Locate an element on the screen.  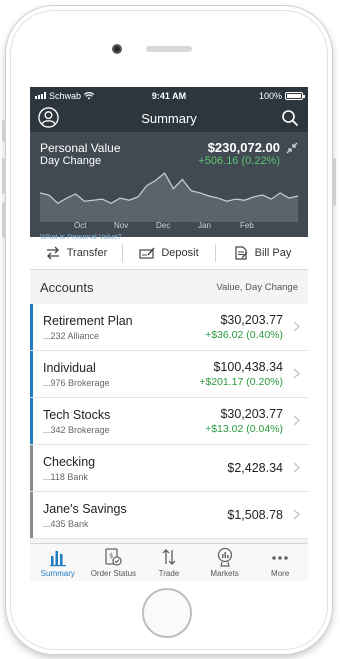
account-change: +$13.02 (0.04%) is located at coordinates (244, 429).